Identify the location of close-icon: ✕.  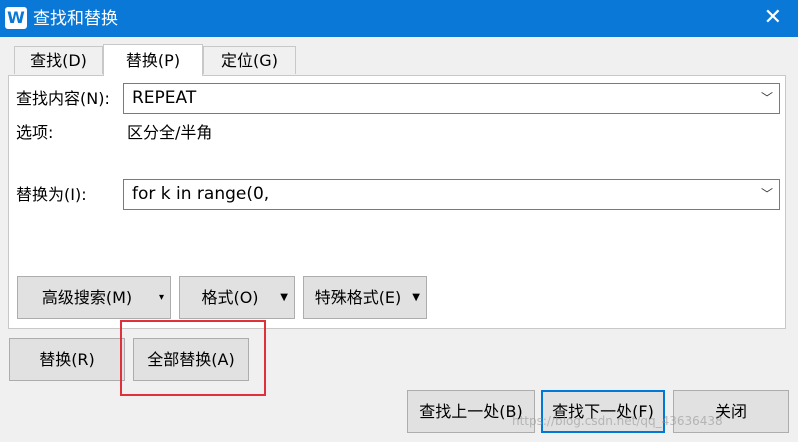
(773, 18).